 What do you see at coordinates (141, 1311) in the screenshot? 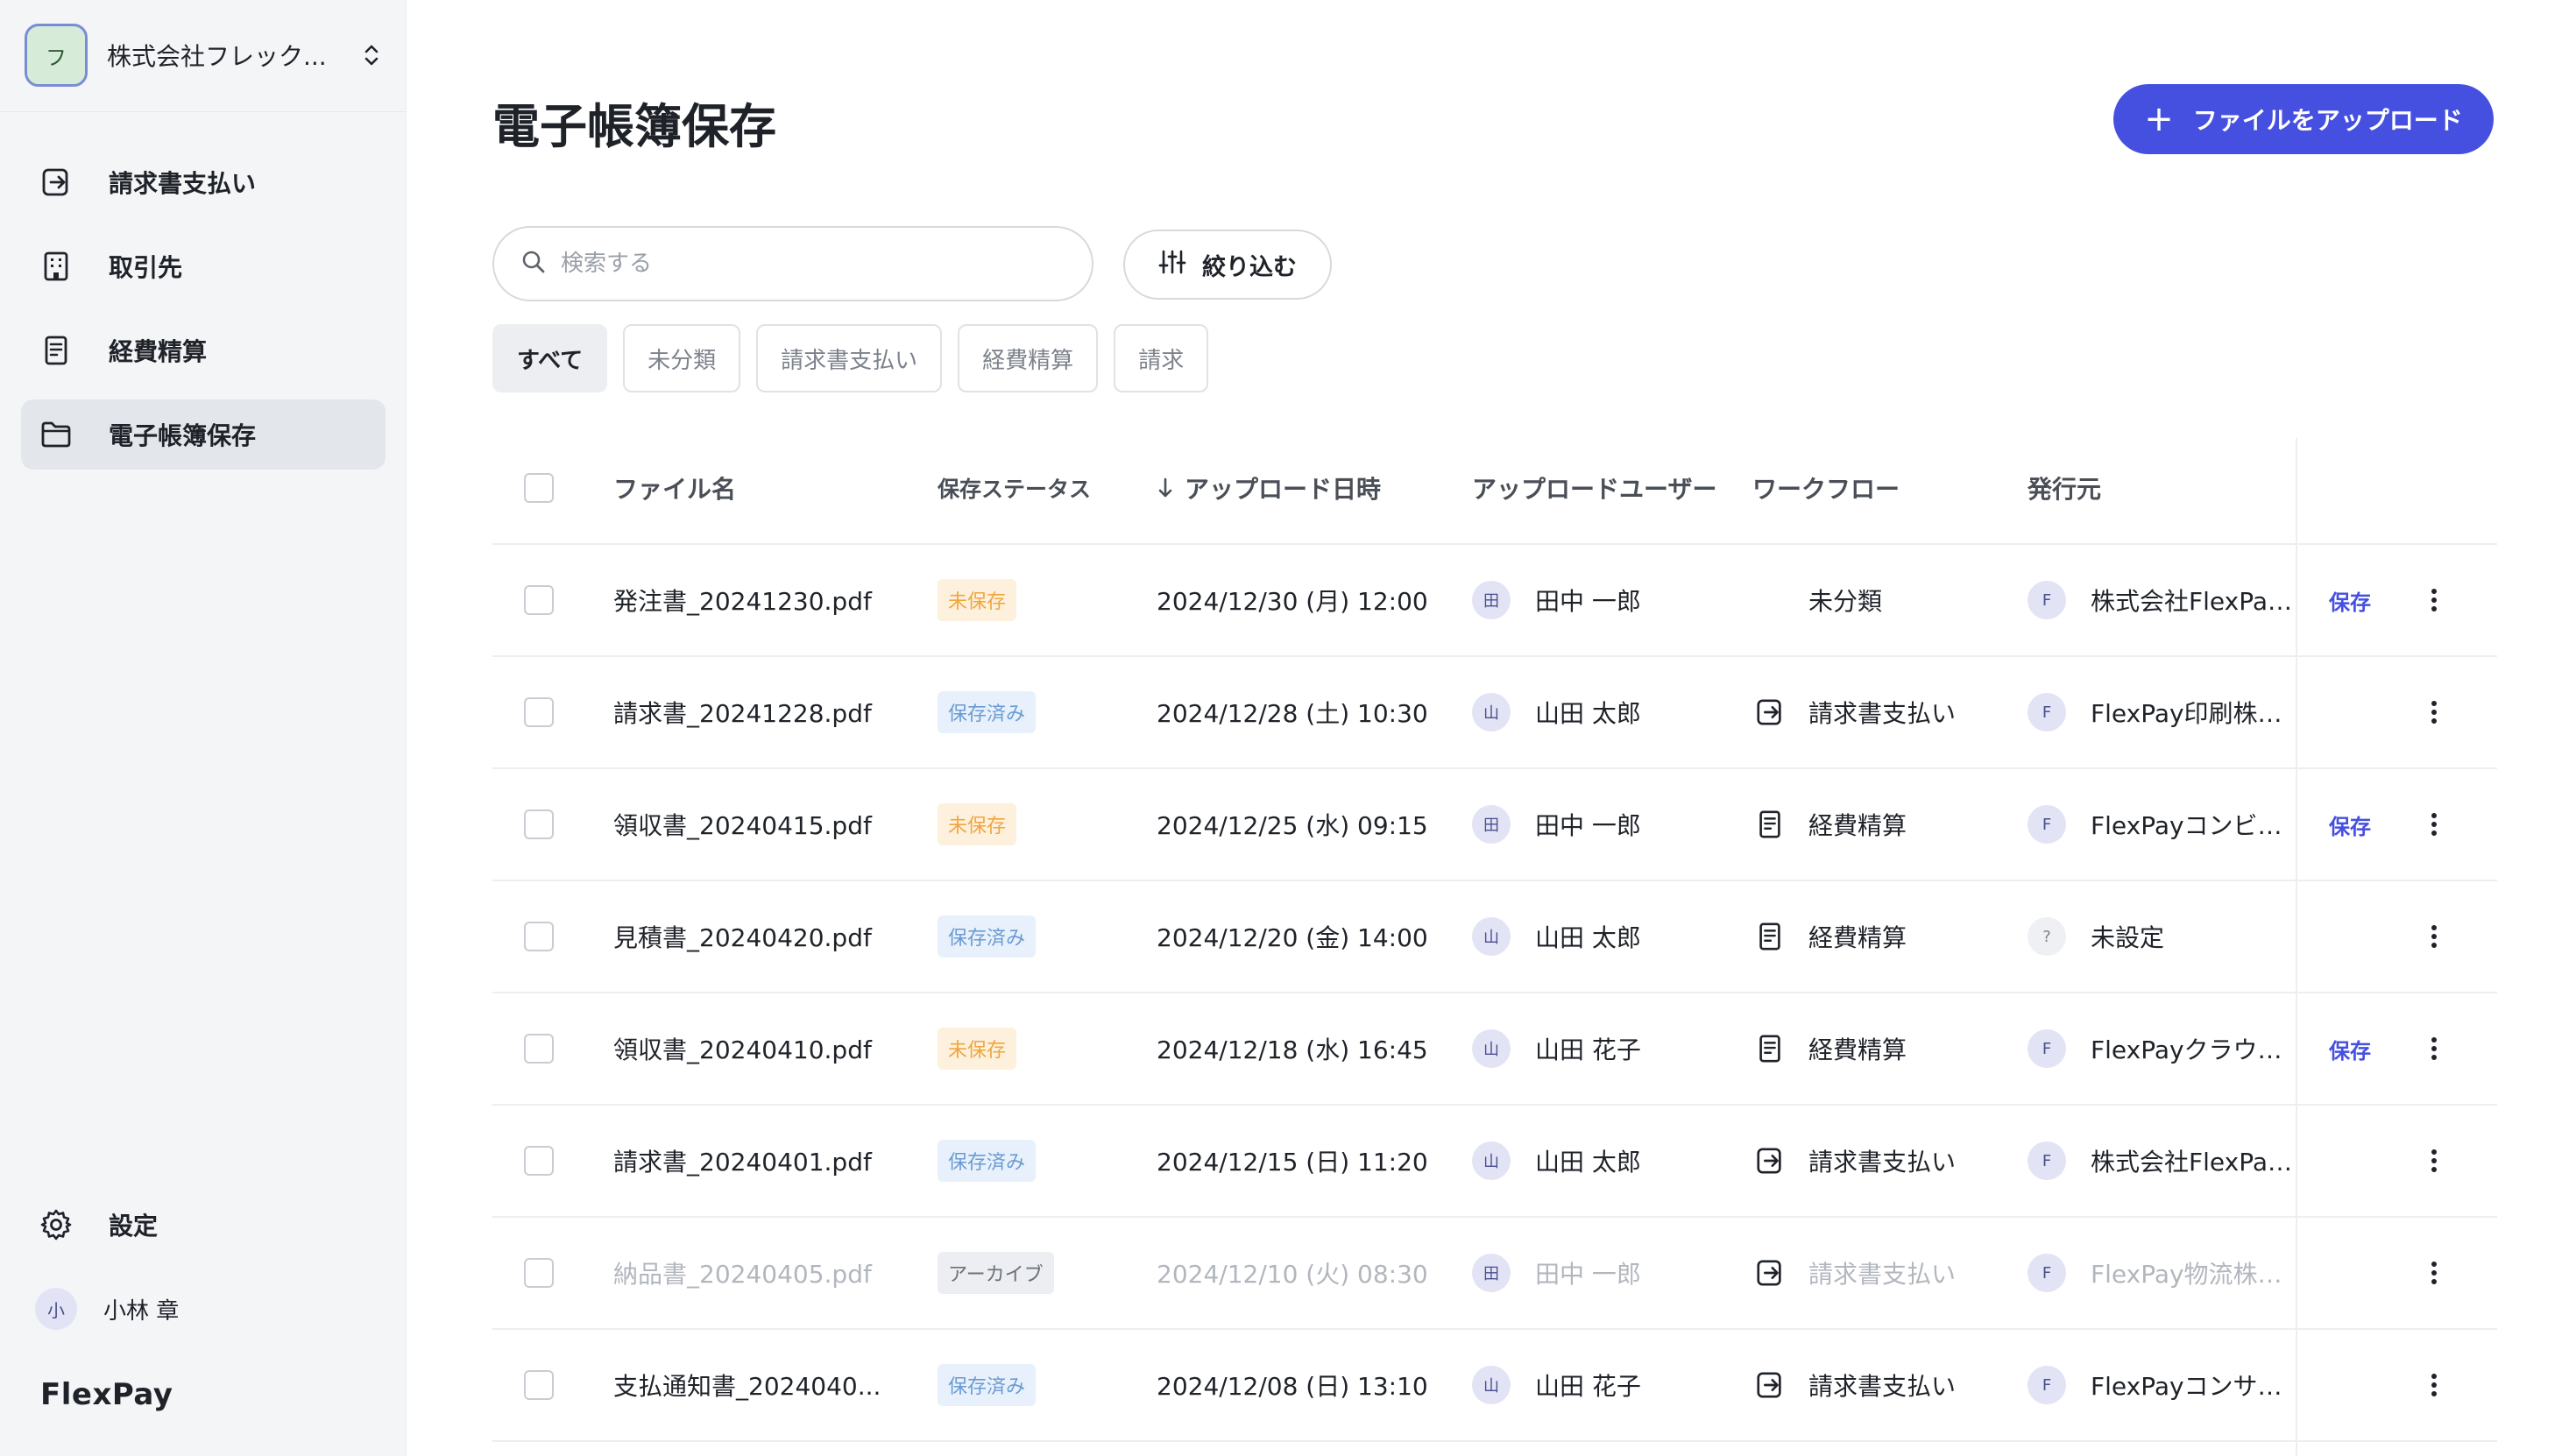
I see `user-name: 小林 章` at bounding box center [141, 1311].